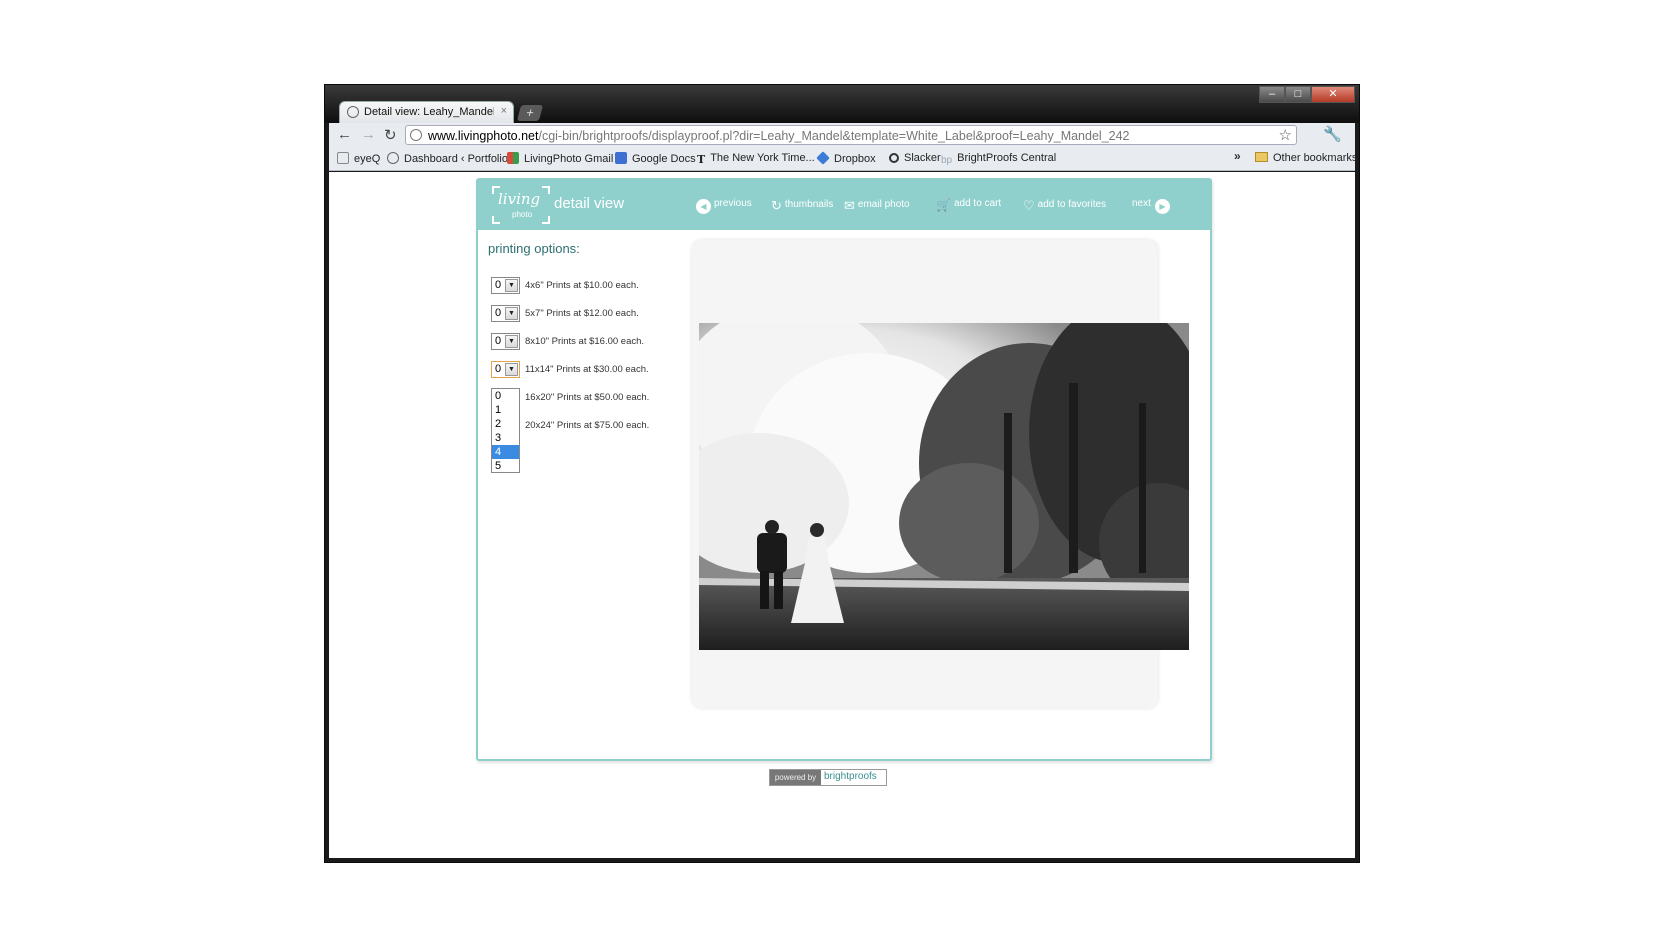  I want to click on thumbnails-label: thumbnails, so click(809, 204).